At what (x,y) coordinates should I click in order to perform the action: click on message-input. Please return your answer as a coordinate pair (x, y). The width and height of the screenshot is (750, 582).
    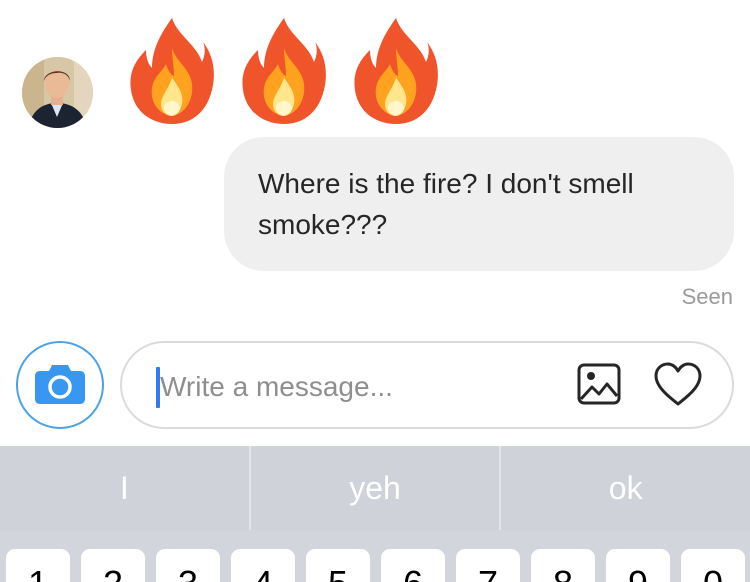
    Looking at the image, I should click on (360, 387).